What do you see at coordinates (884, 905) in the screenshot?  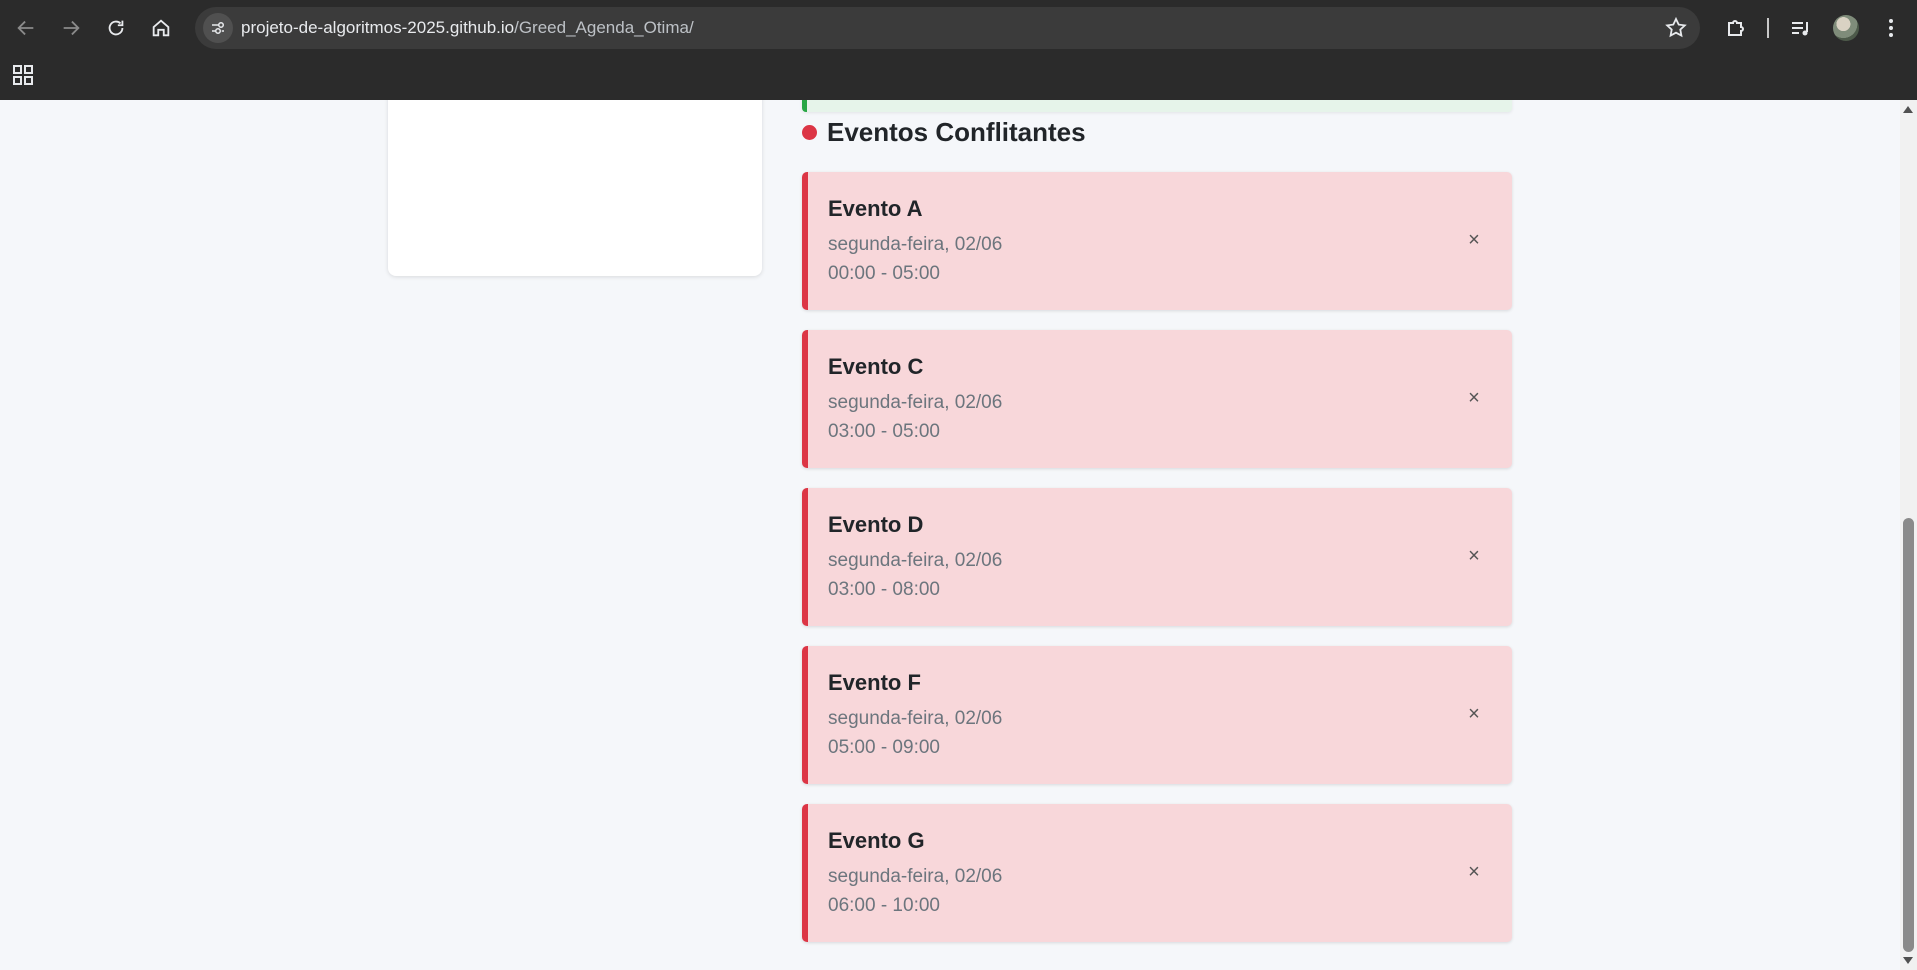 I see `event-time: 06:00 - 10:00` at bounding box center [884, 905].